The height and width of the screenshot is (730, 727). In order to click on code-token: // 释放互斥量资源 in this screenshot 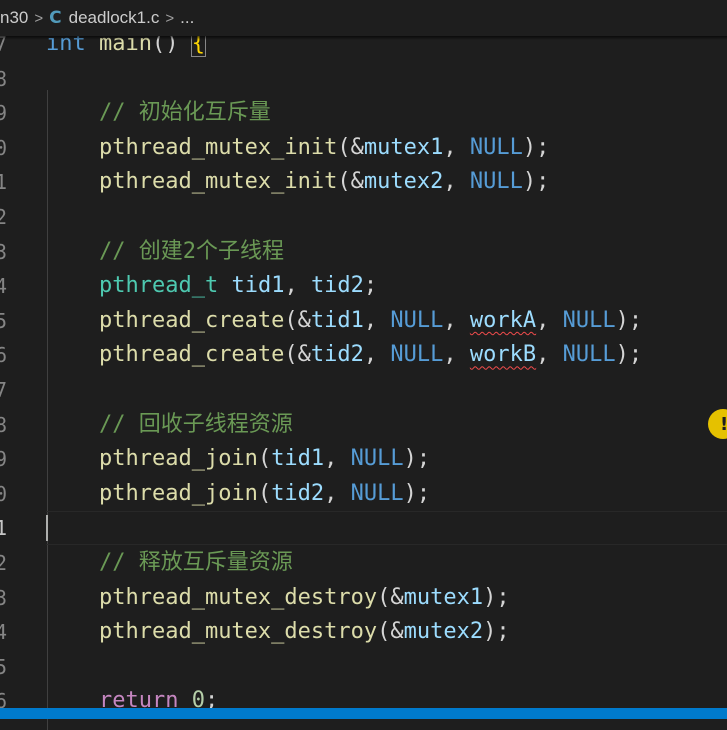, I will do `click(195, 562)`.